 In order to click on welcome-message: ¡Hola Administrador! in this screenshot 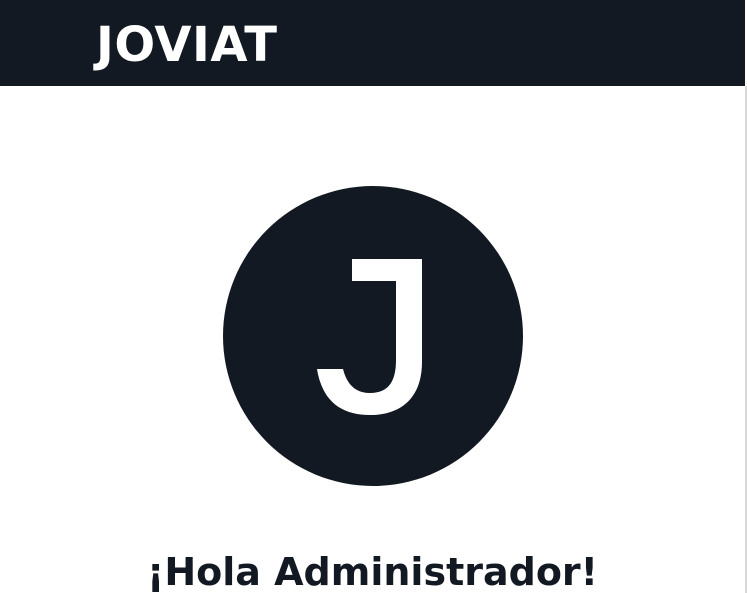, I will do `click(372, 571)`.